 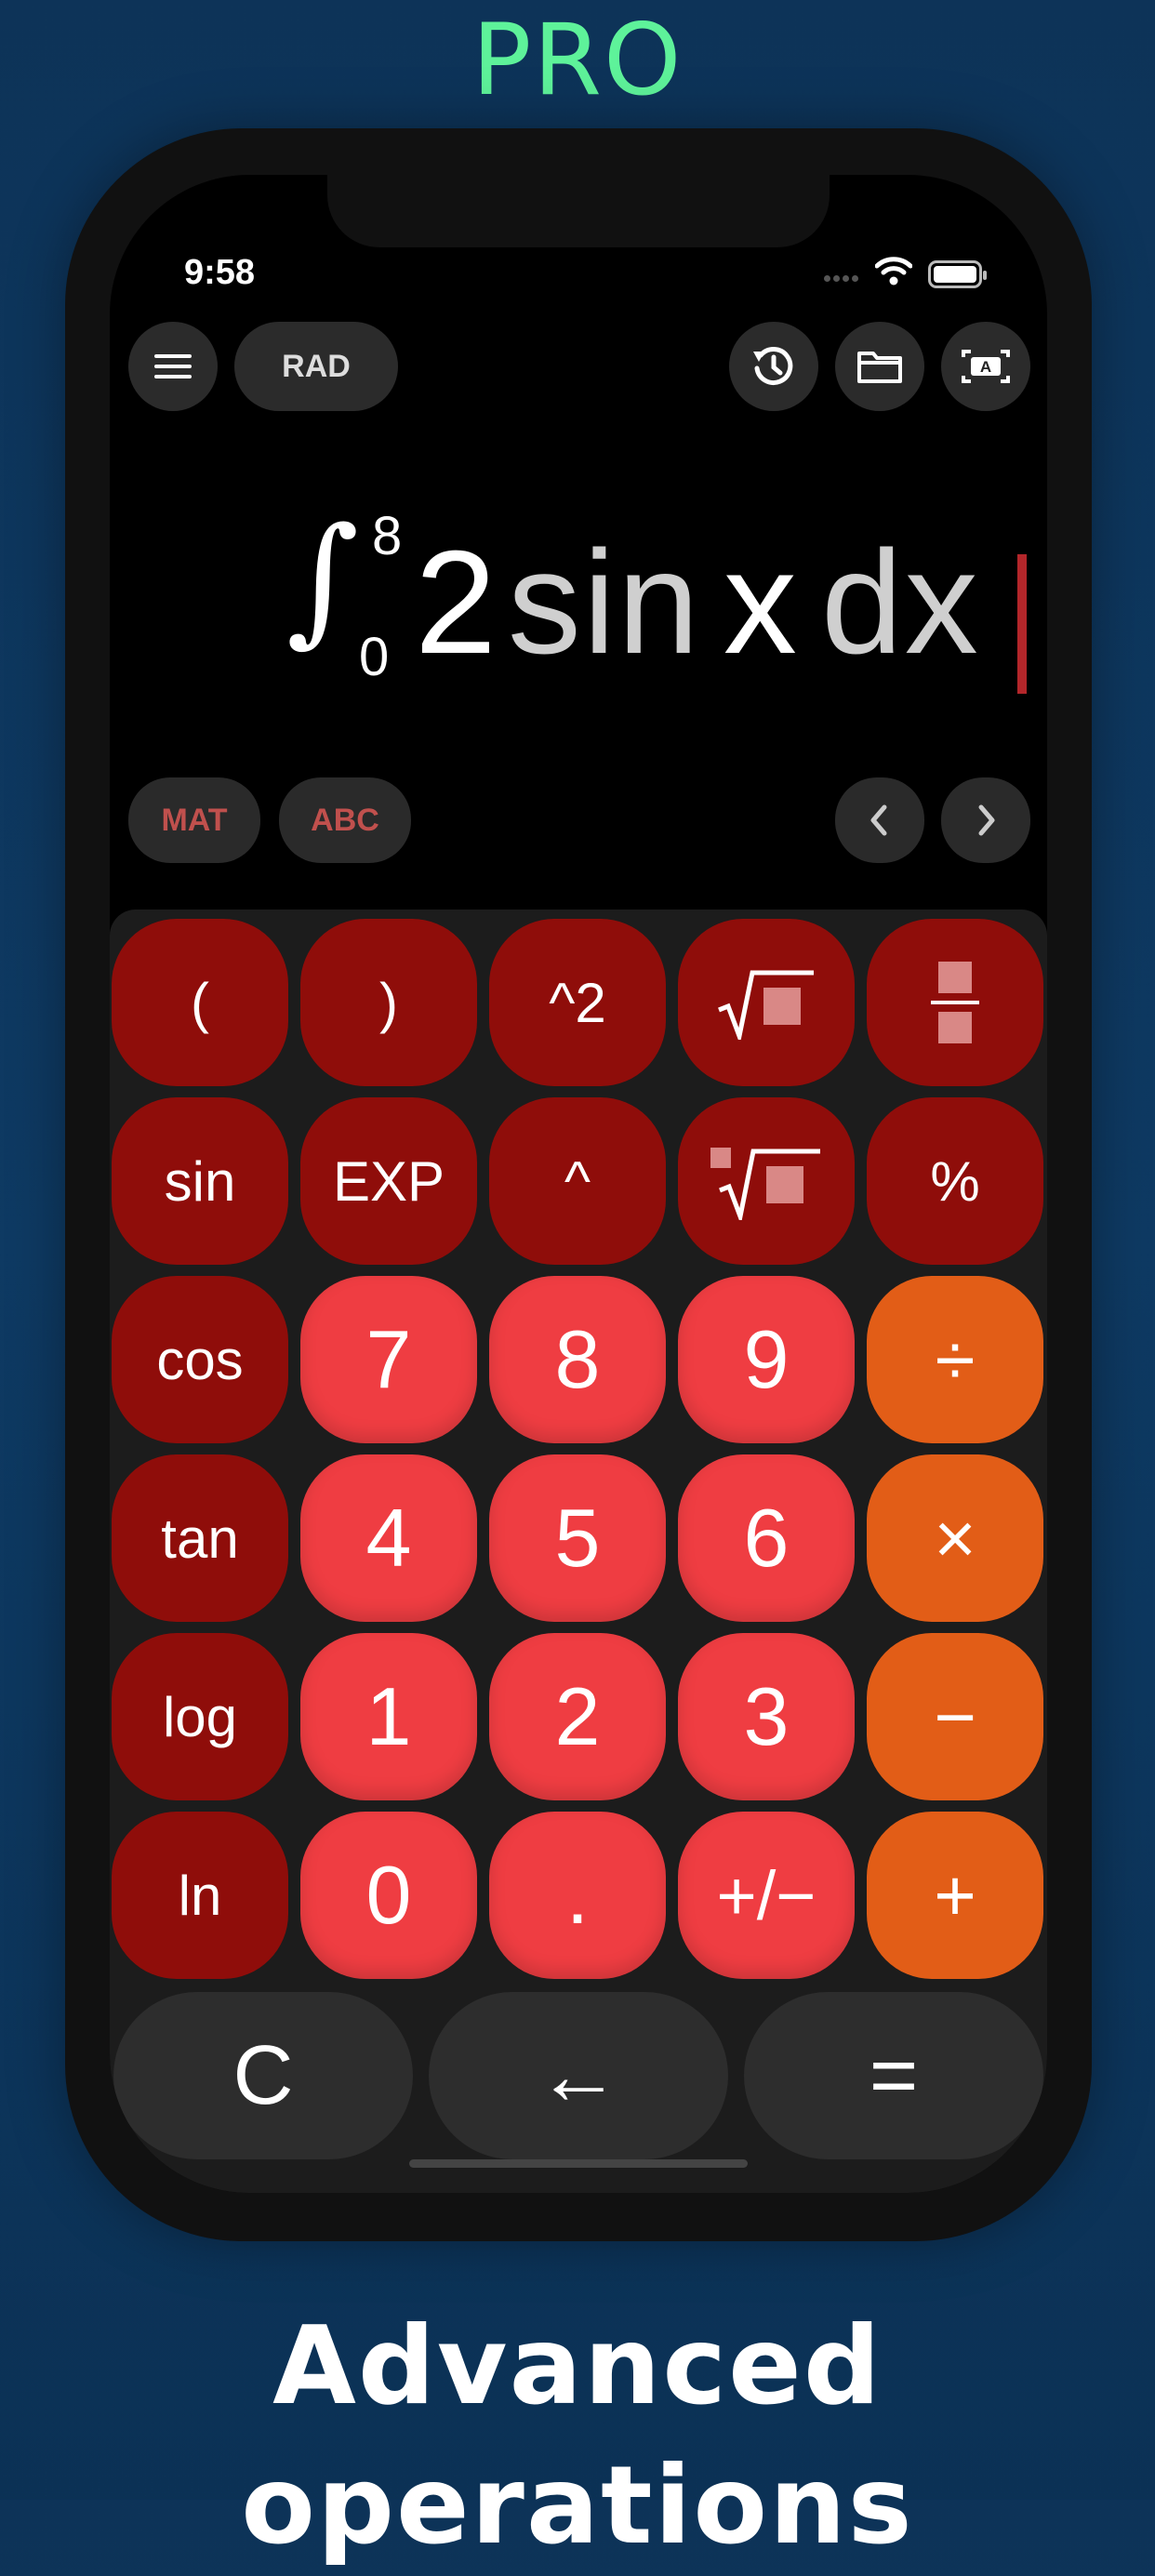 I want to click on nth-root-key, so click(x=766, y=1181).